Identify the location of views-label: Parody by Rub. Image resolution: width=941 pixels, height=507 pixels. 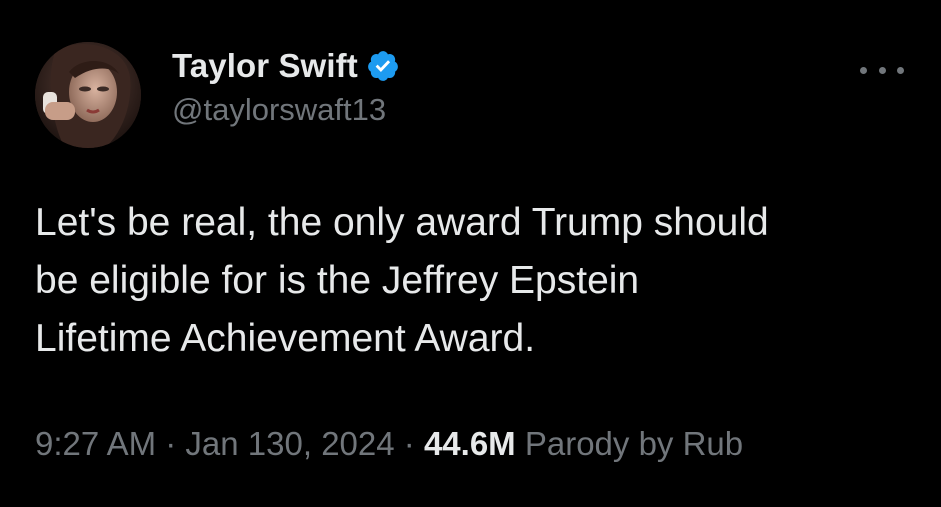
(634, 443).